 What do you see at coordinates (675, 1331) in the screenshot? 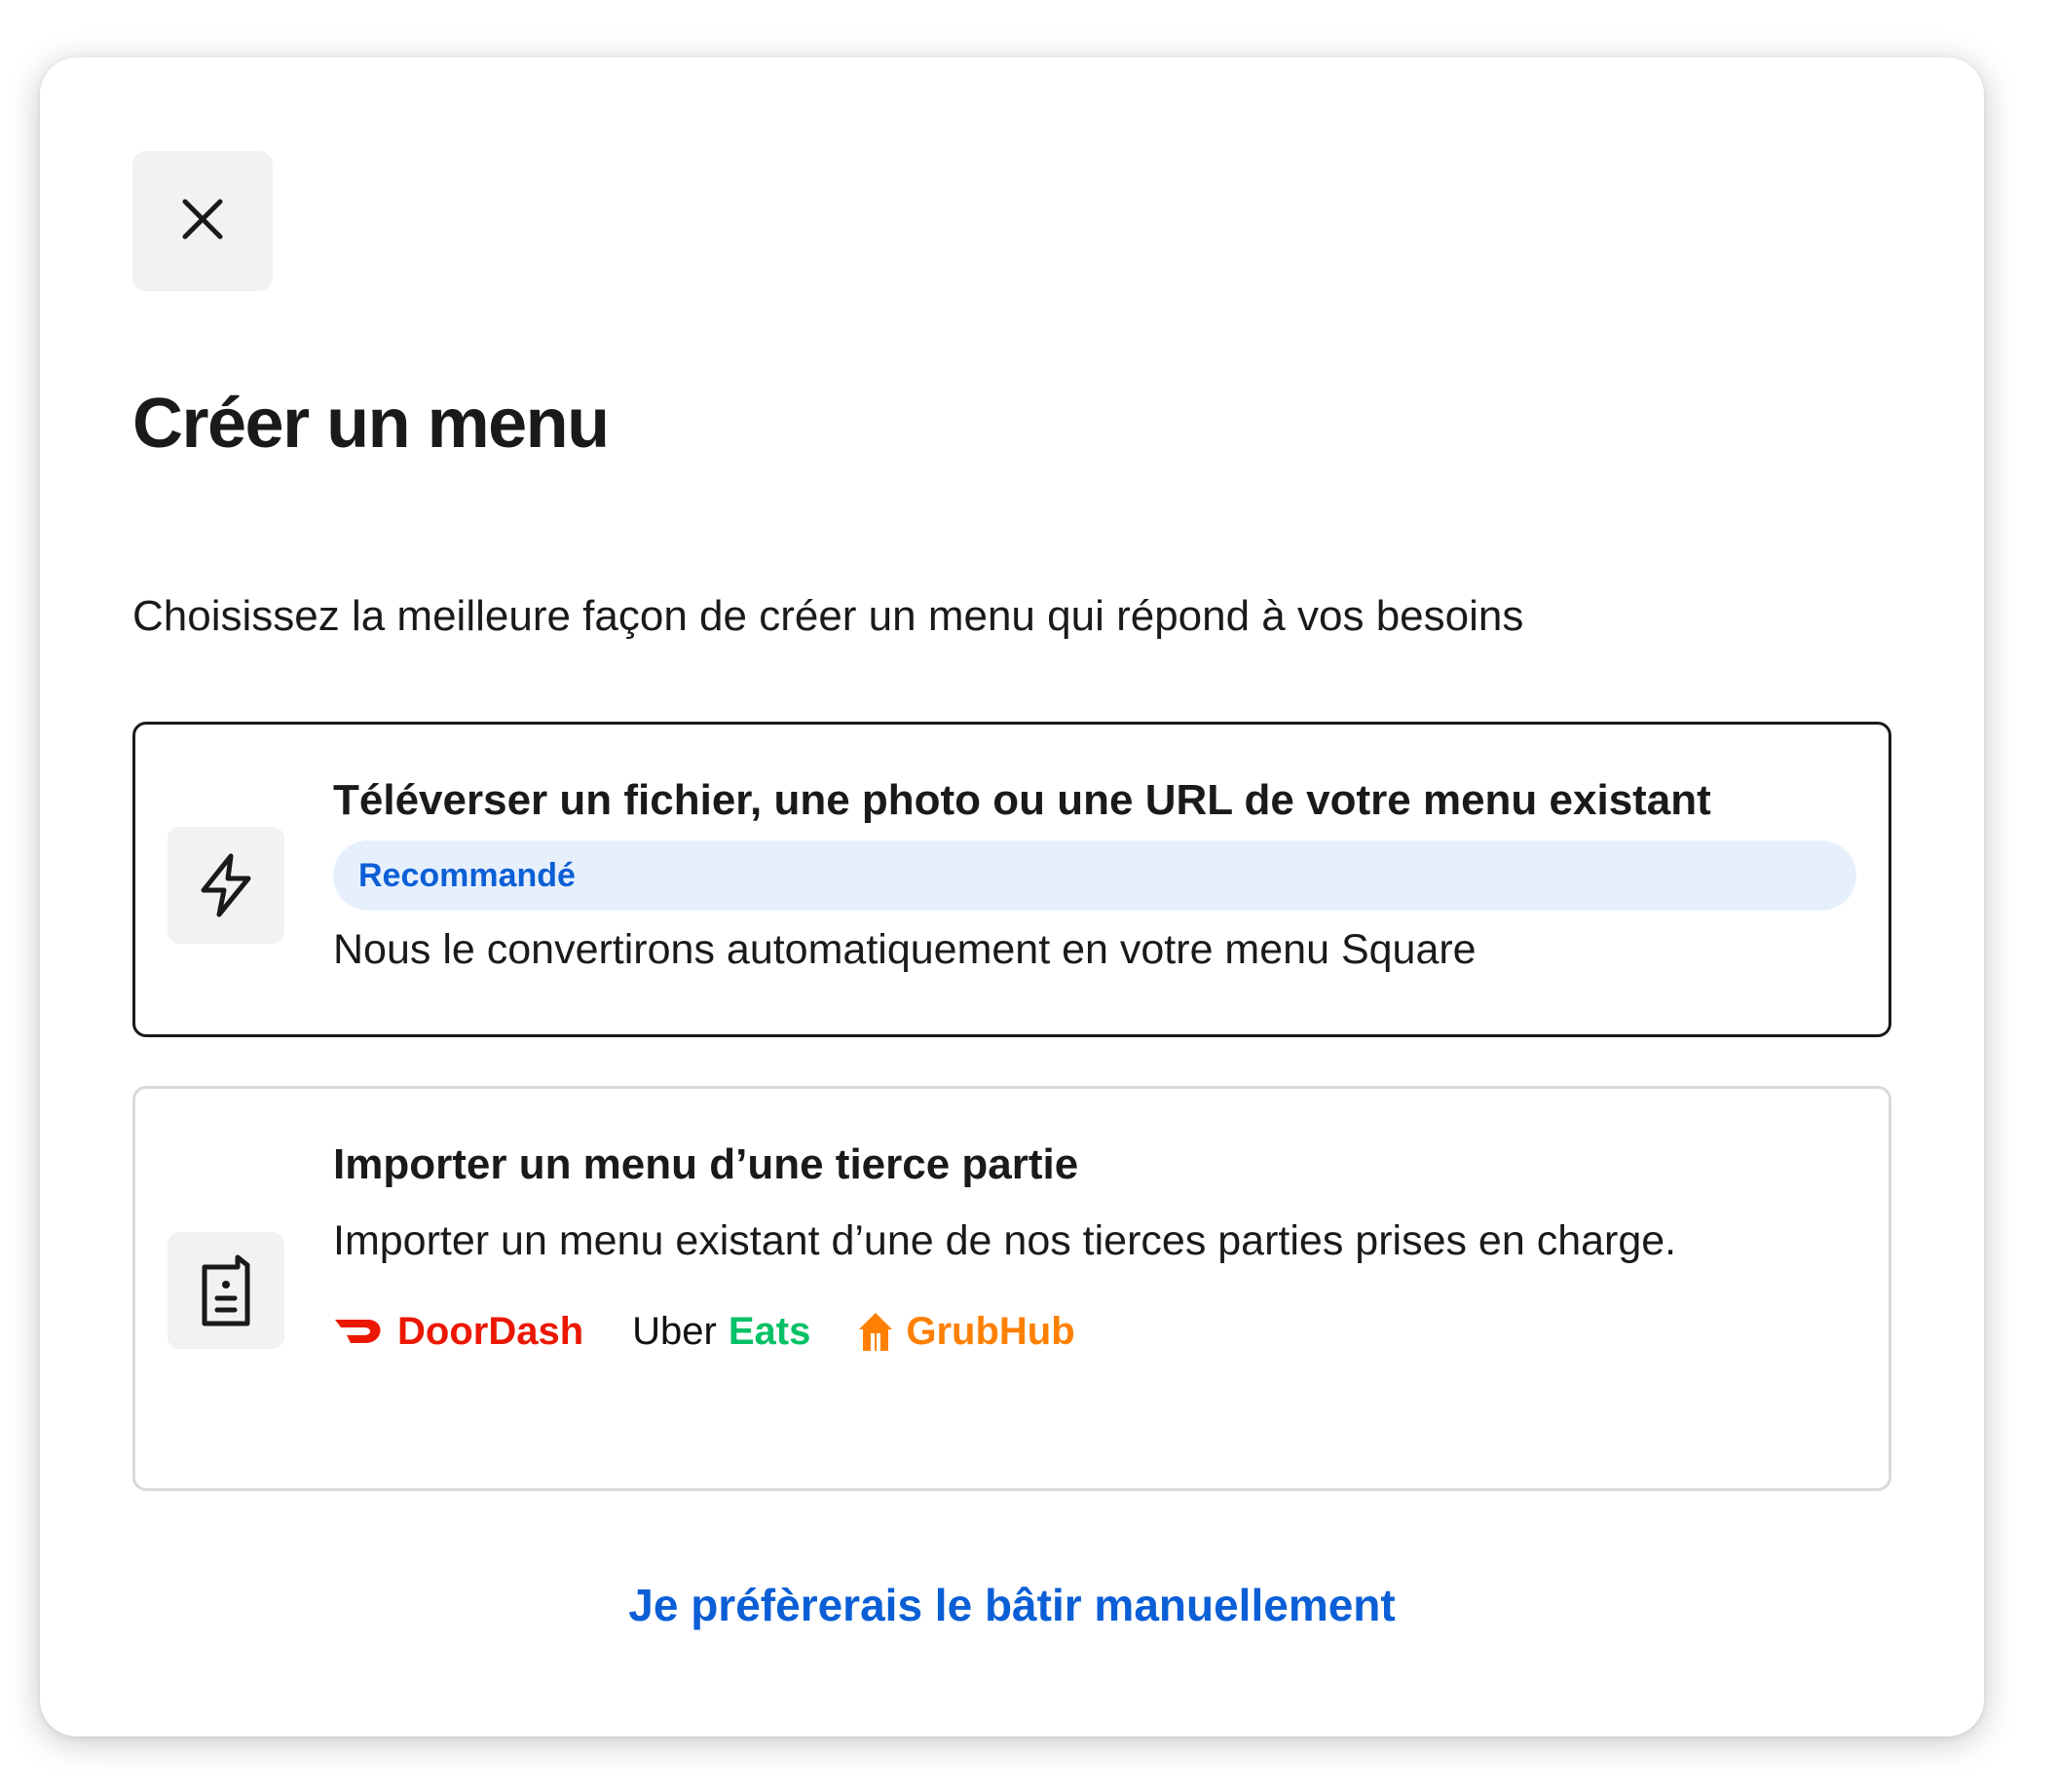
I see `uber-label: Uber` at bounding box center [675, 1331].